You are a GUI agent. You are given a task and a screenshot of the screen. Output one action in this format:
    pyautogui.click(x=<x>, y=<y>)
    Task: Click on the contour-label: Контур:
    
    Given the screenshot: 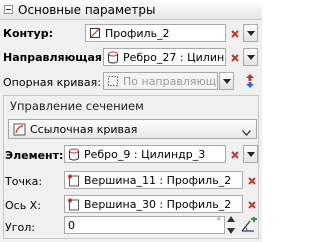 What is the action you would take?
    pyautogui.click(x=28, y=33)
    